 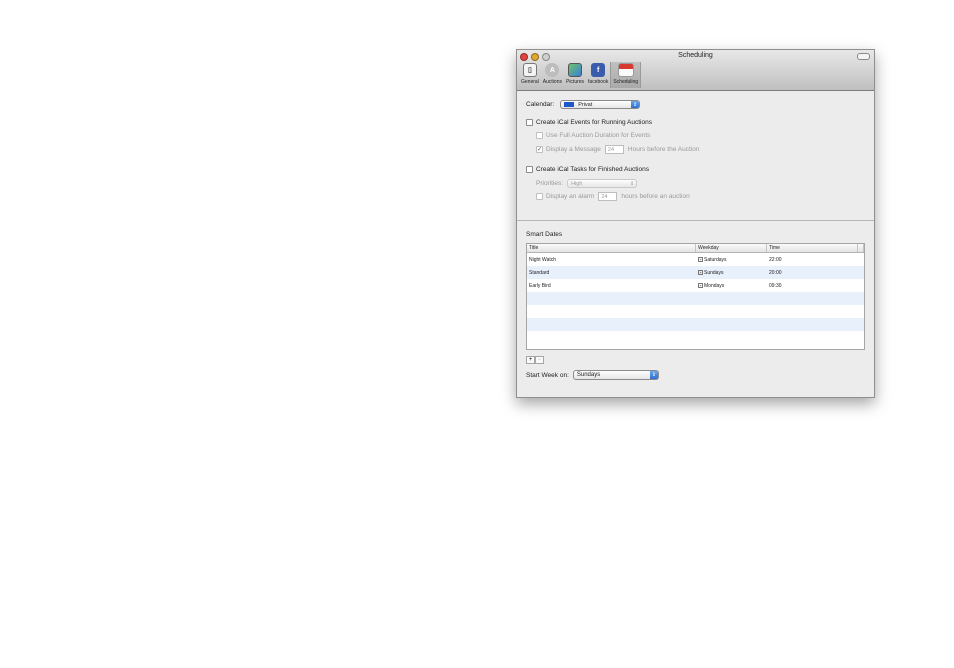 I want to click on auctions-icon: A, so click(x=552, y=70).